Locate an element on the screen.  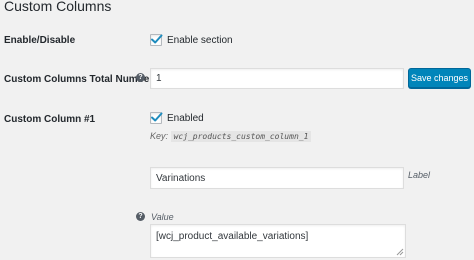
key-line: Key: wcj_products_custom_column_1 is located at coordinates (231, 136).